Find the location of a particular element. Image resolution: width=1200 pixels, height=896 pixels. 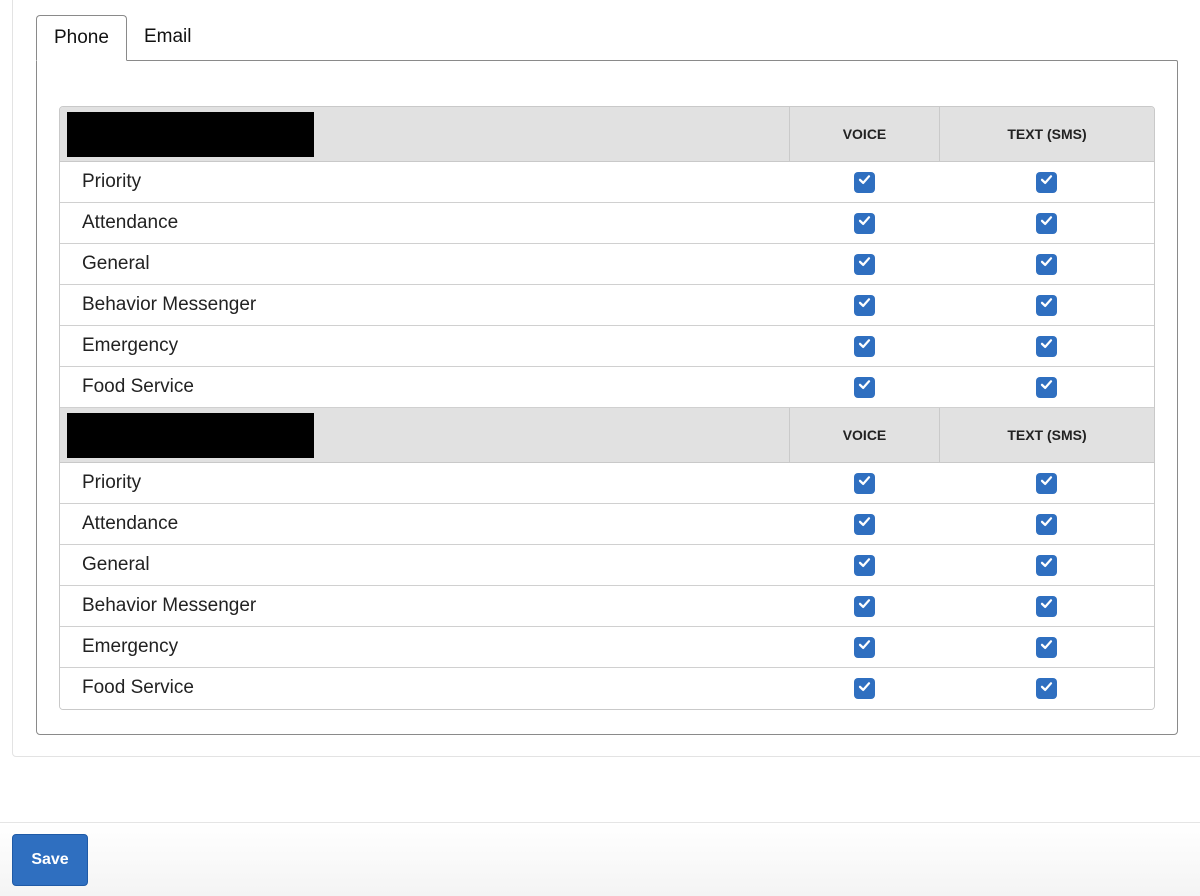

tab-bar: Phone Email is located at coordinates (122, 38).